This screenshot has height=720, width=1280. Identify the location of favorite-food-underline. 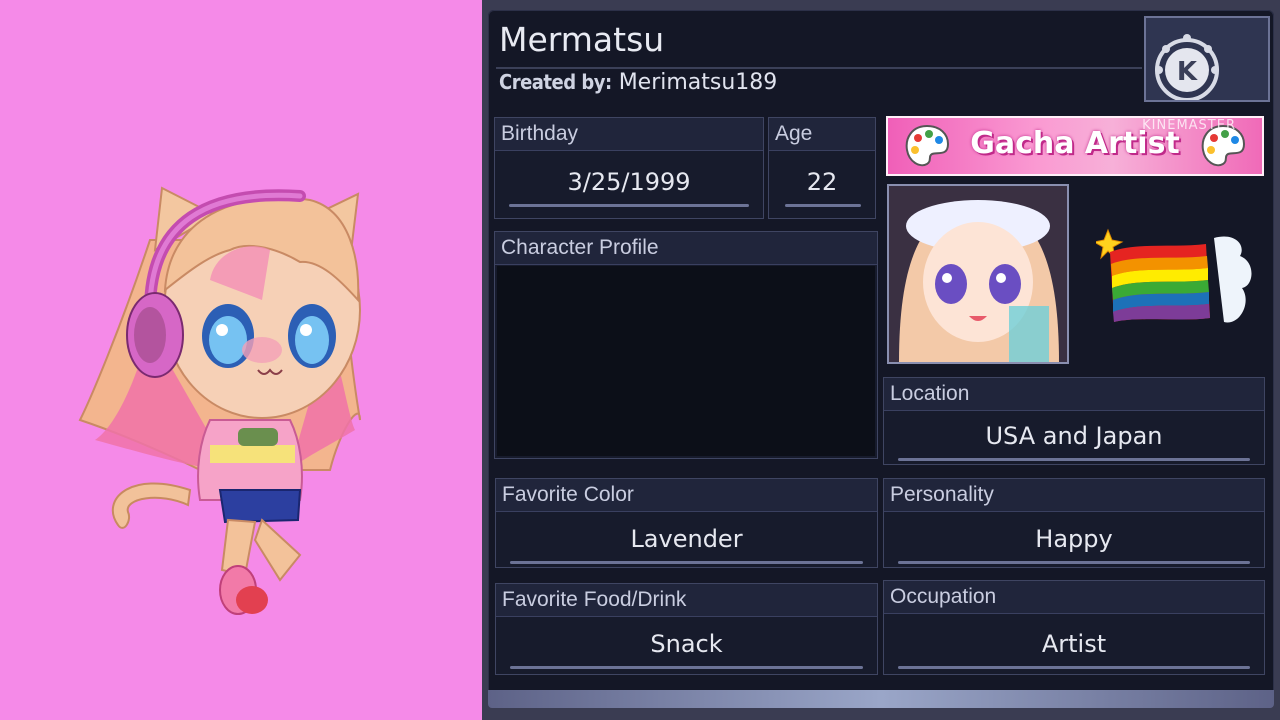
(686, 667).